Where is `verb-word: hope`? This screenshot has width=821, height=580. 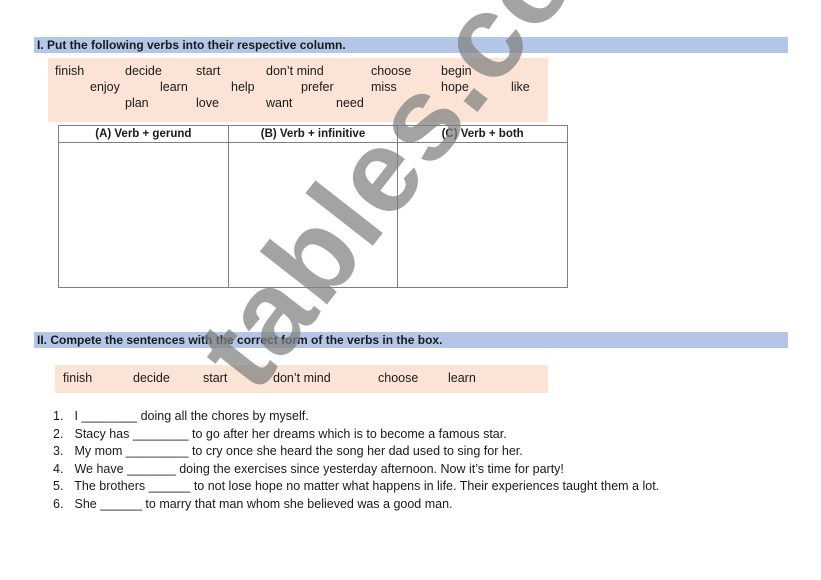
verb-word: hope is located at coordinates (455, 87).